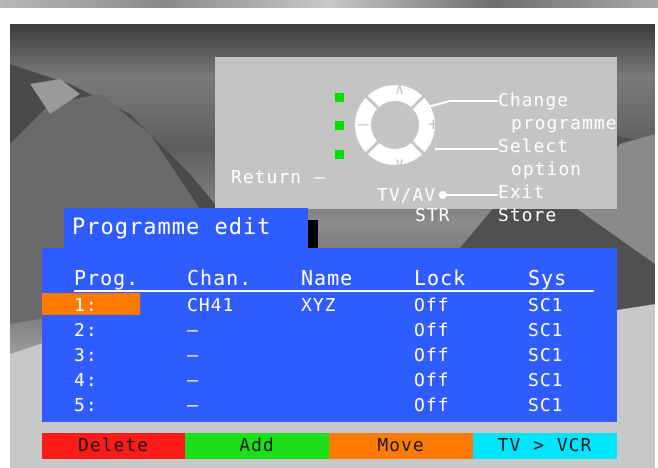 This screenshot has height=468, width=658. I want to click on help-change-programme: Change, so click(534, 100).